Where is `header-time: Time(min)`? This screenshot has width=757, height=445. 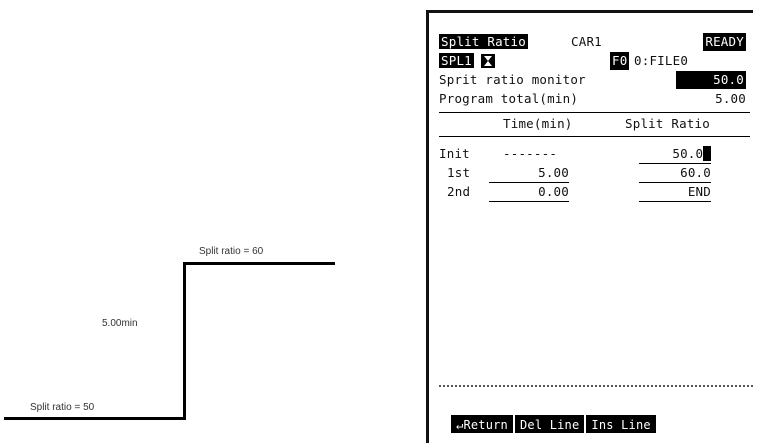
header-time: Time(min) is located at coordinates (538, 123).